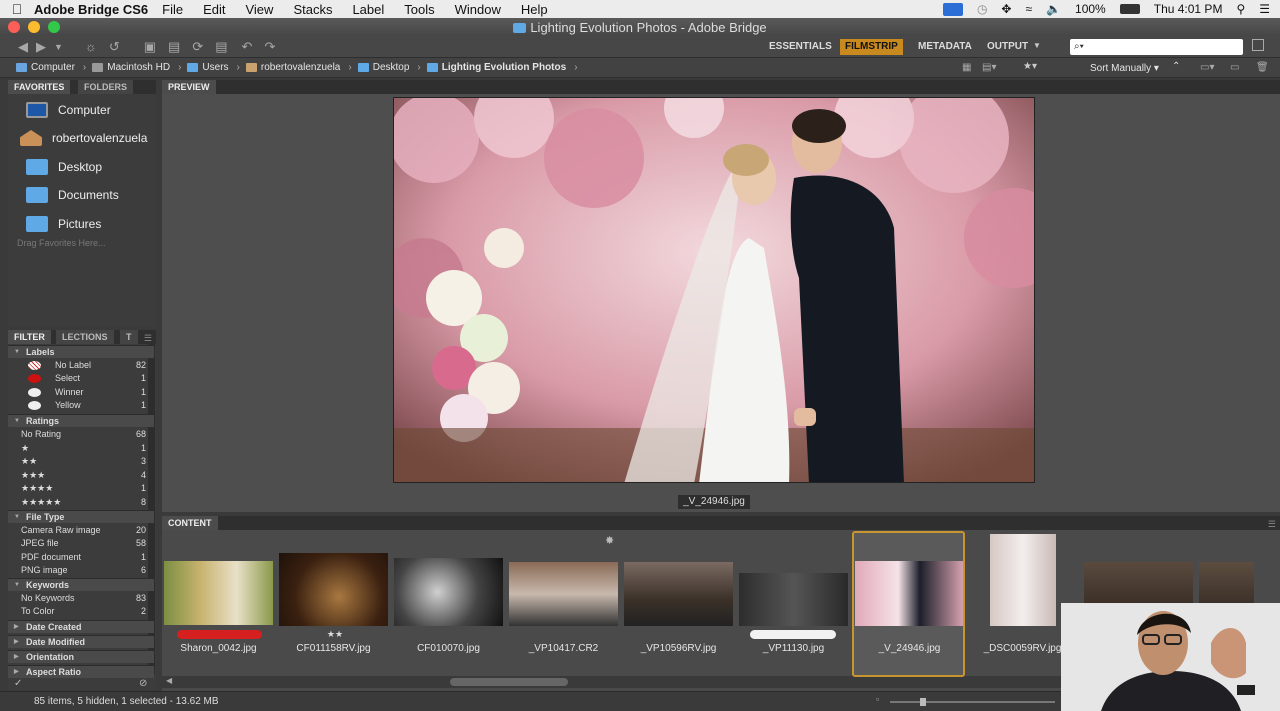 The image size is (1280, 711). What do you see at coordinates (534, 9) in the screenshot?
I see `menu-help: Help` at bounding box center [534, 9].